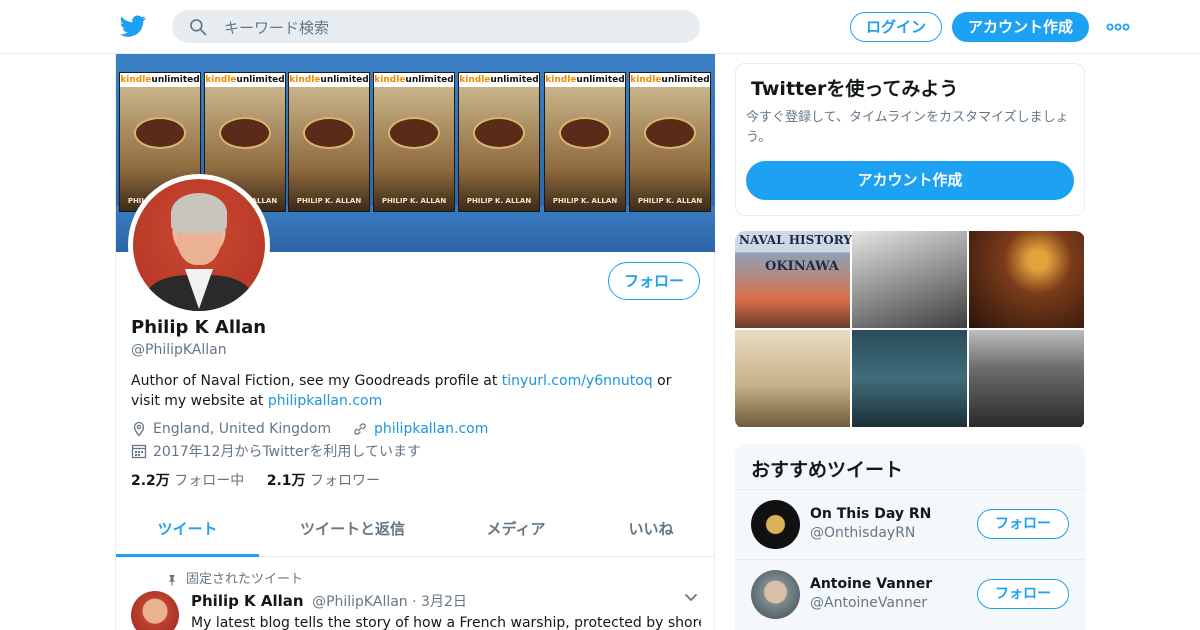  Describe the element at coordinates (179, 350) in the screenshot. I see `profile-handle: @PhilipKAllan` at that location.